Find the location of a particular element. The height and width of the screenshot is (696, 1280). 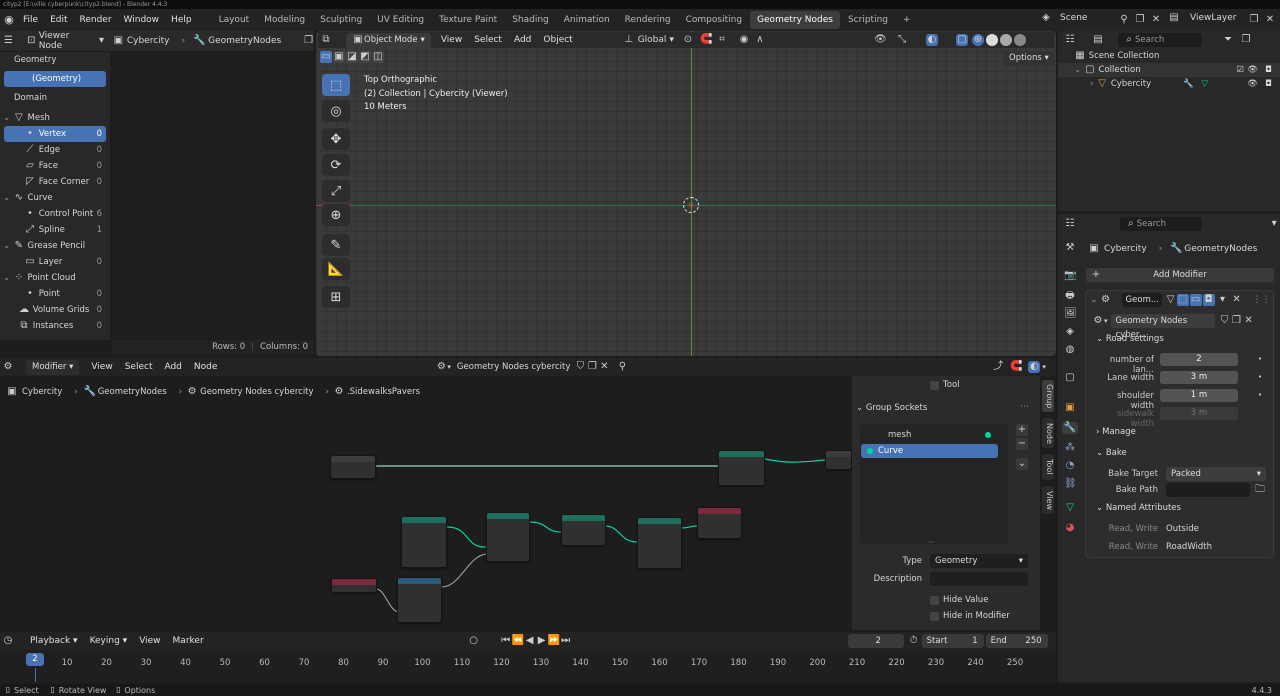

param-sidewalk-width-field: 3 m is located at coordinates (1199, 413).